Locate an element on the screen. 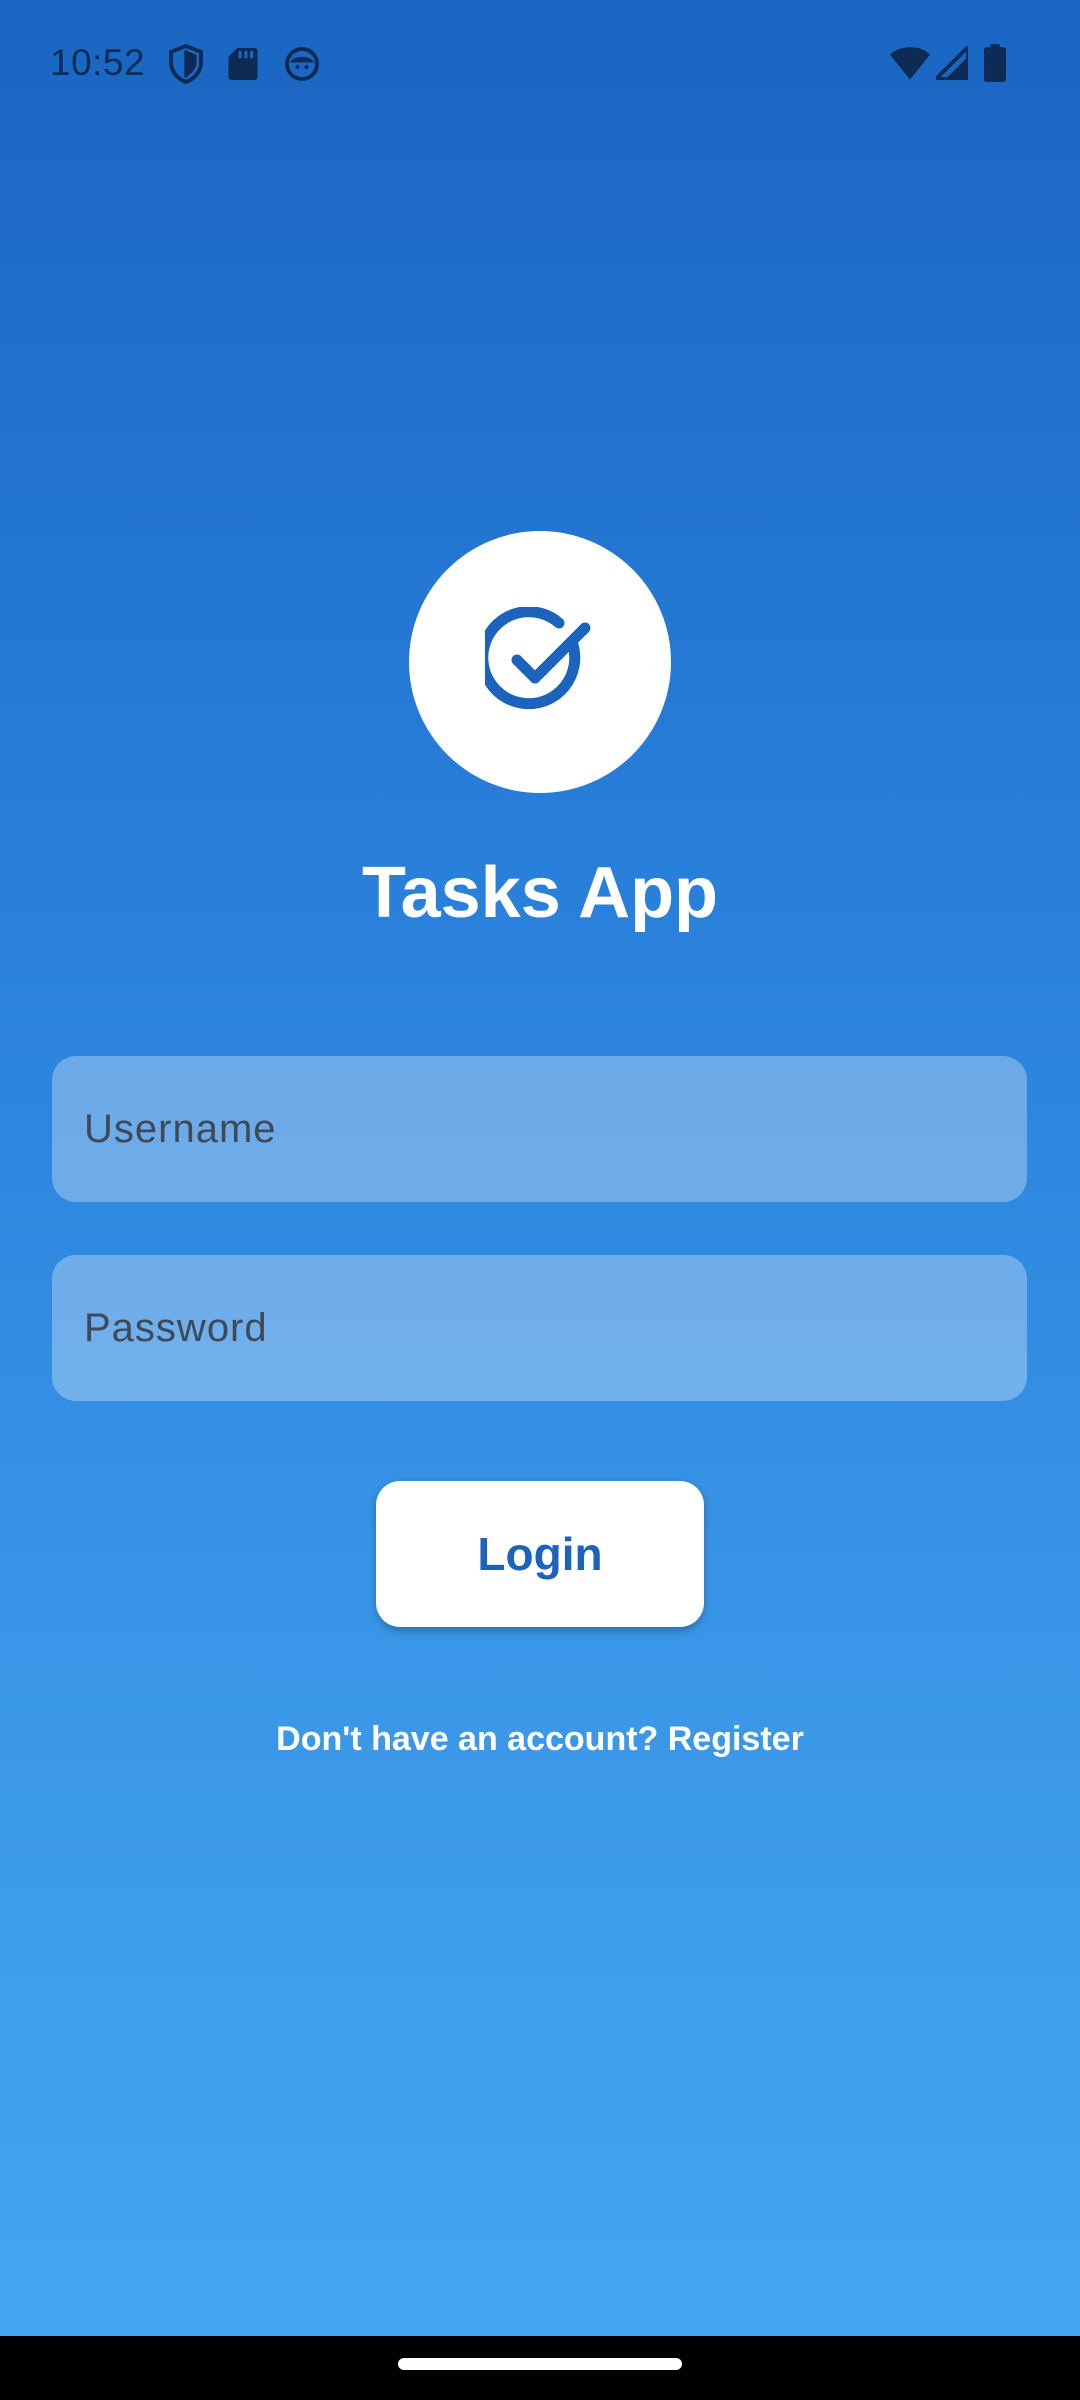  app-title: Tasks App is located at coordinates (540, 893).